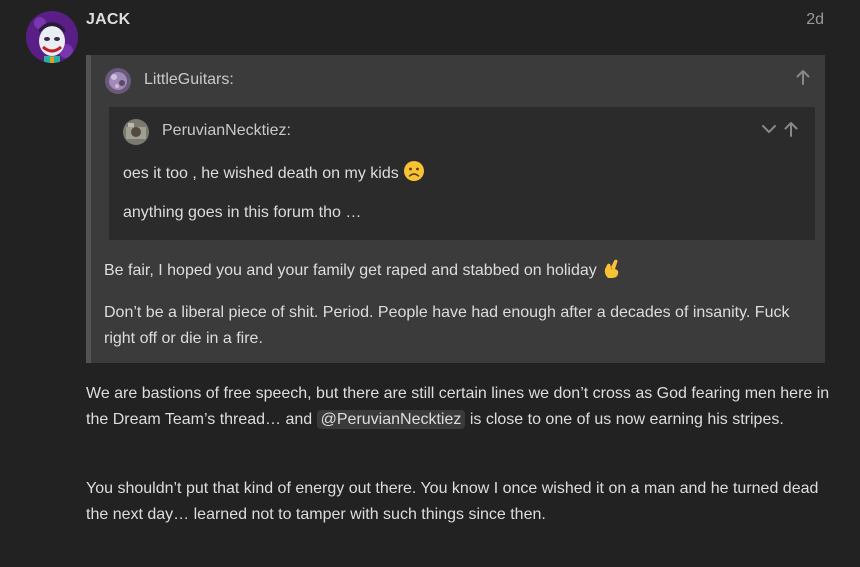 This screenshot has height=567, width=860. I want to click on quoted-username: PeruvianNecktiez:, so click(226, 131).